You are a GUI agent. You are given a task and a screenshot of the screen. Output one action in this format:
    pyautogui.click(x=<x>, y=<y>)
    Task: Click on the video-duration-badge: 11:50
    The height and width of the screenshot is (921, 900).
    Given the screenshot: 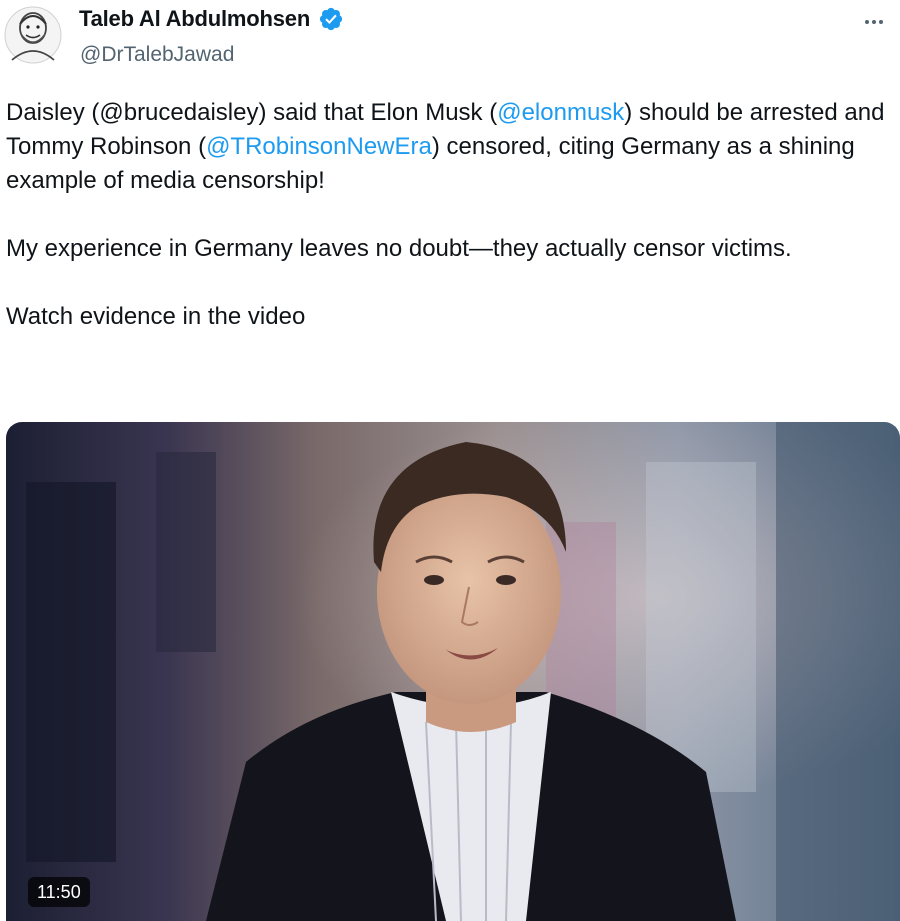 What is the action you would take?
    pyautogui.click(x=59, y=892)
    